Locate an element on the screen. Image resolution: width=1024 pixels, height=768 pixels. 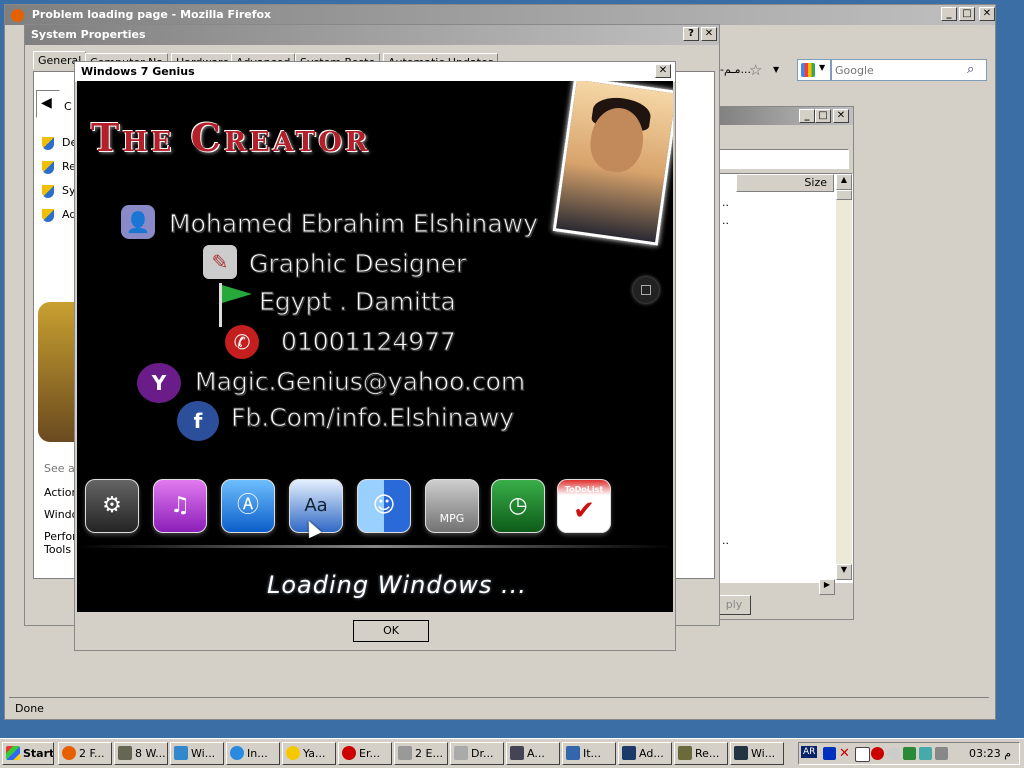
tray-page-icon is located at coordinates (862, 754).